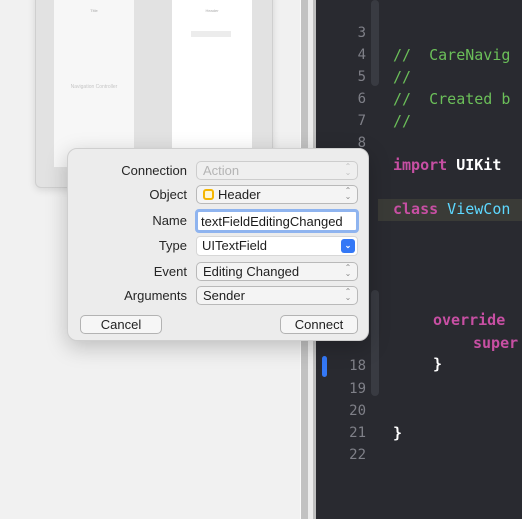 The height and width of the screenshot is (519, 522). I want to click on type-label: Type, so click(172, 245).